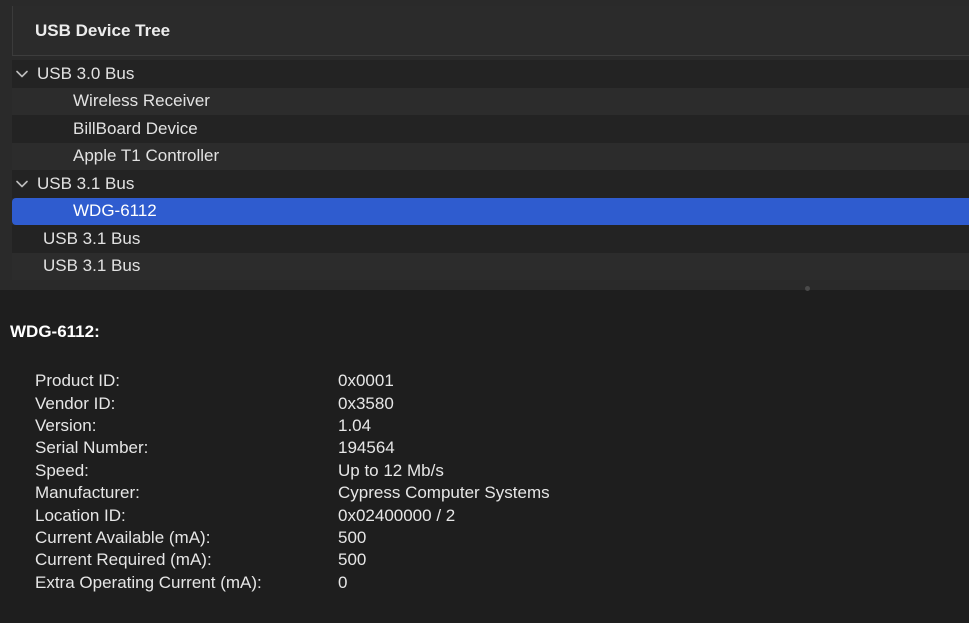 Image resolution: width=969 pixels, height=623 pixels. Describe the element at coordinates (292, 448) in the screenshot. I see `property-row: Serial Number: 194564` at that location.